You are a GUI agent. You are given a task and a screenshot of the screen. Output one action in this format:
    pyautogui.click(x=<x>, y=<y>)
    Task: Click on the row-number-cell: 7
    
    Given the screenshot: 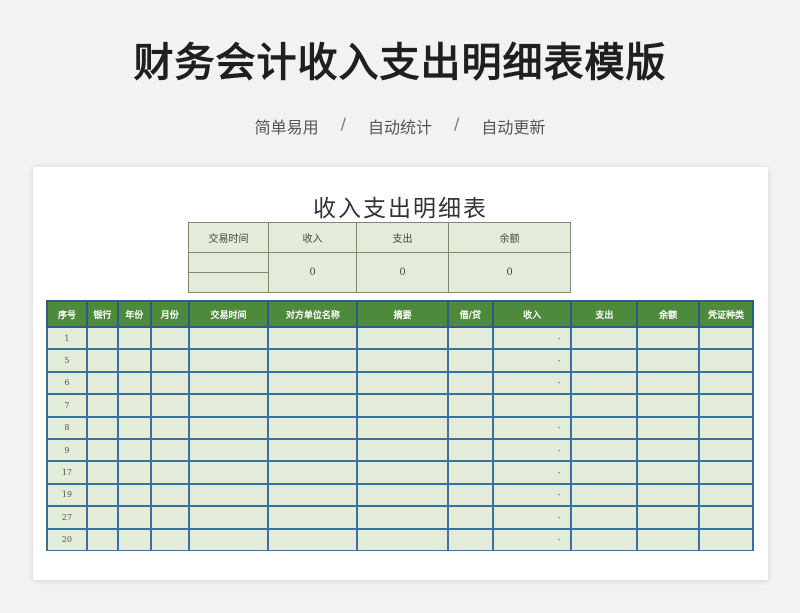 What is the action you would take?
    pyautogui.click(x=67, y=405)
    